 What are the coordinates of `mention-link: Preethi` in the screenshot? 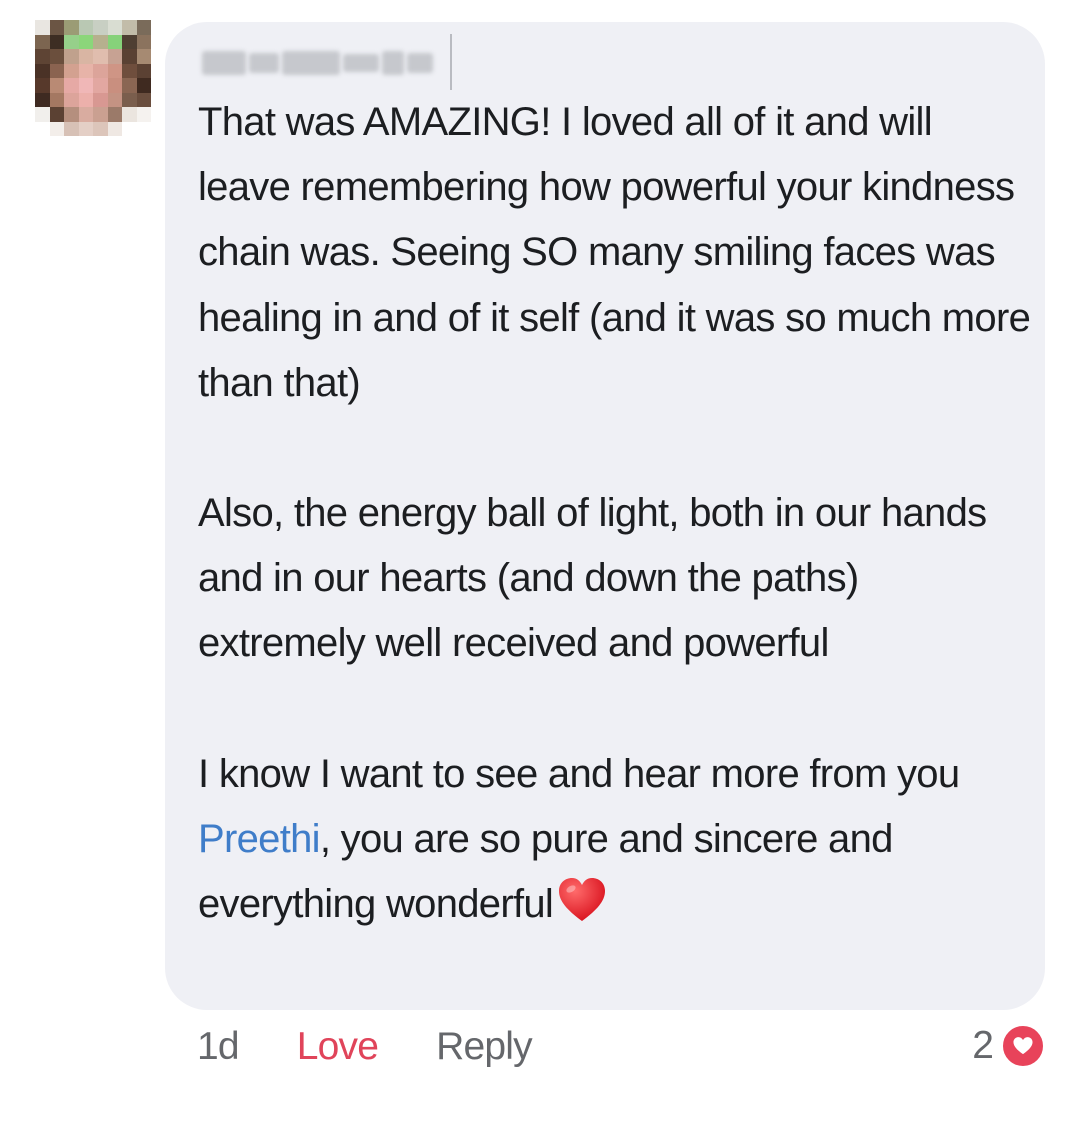 It's located at (259, 839).